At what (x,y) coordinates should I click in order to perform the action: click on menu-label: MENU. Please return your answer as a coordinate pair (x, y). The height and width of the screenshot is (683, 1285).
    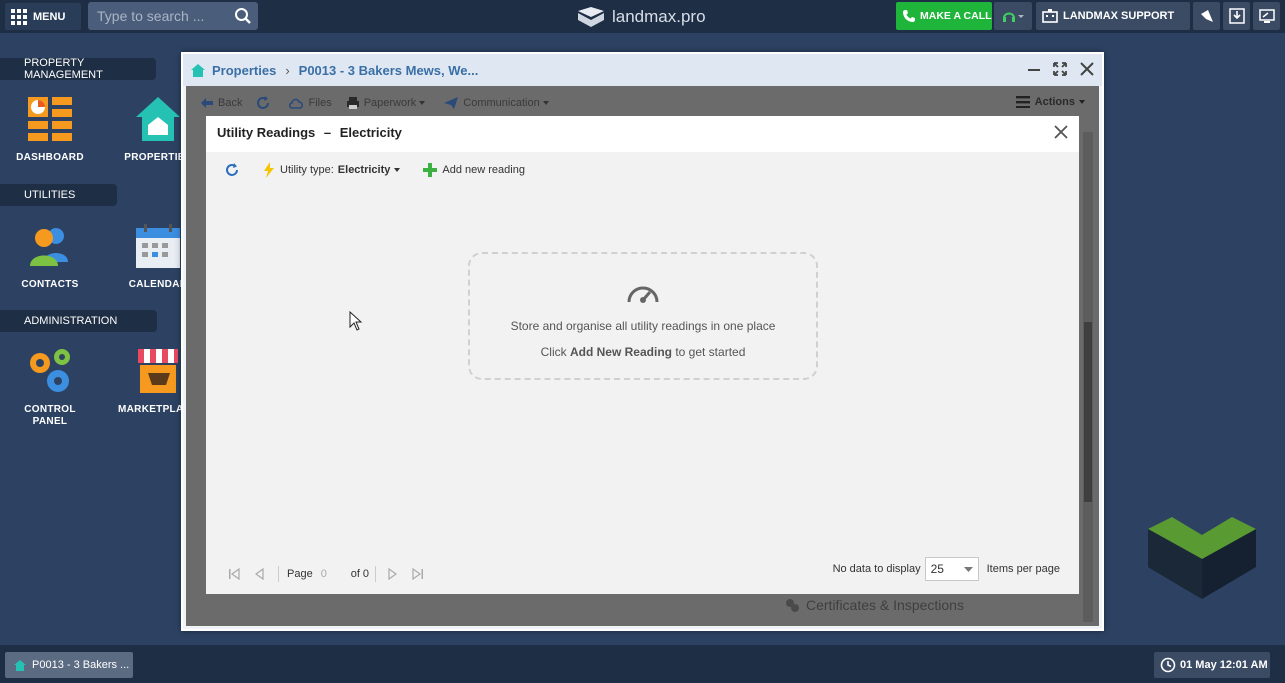
    Looking at the image, I should click on (49, 16).